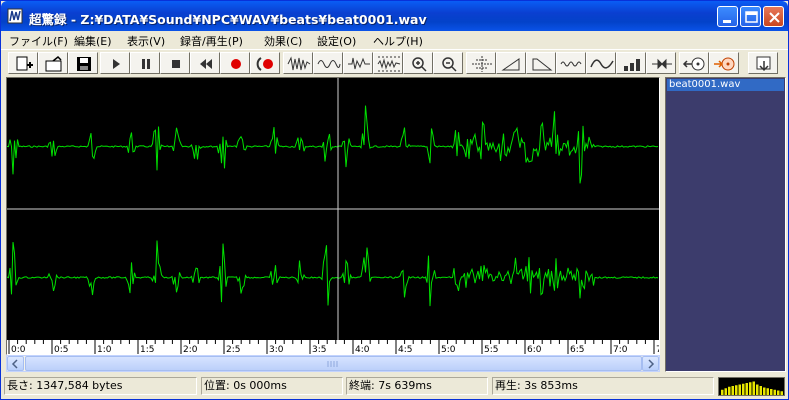 This screenshot has width=789, height=400. I want to click on menu-help: ヘルプ(H), so click(398, 41).